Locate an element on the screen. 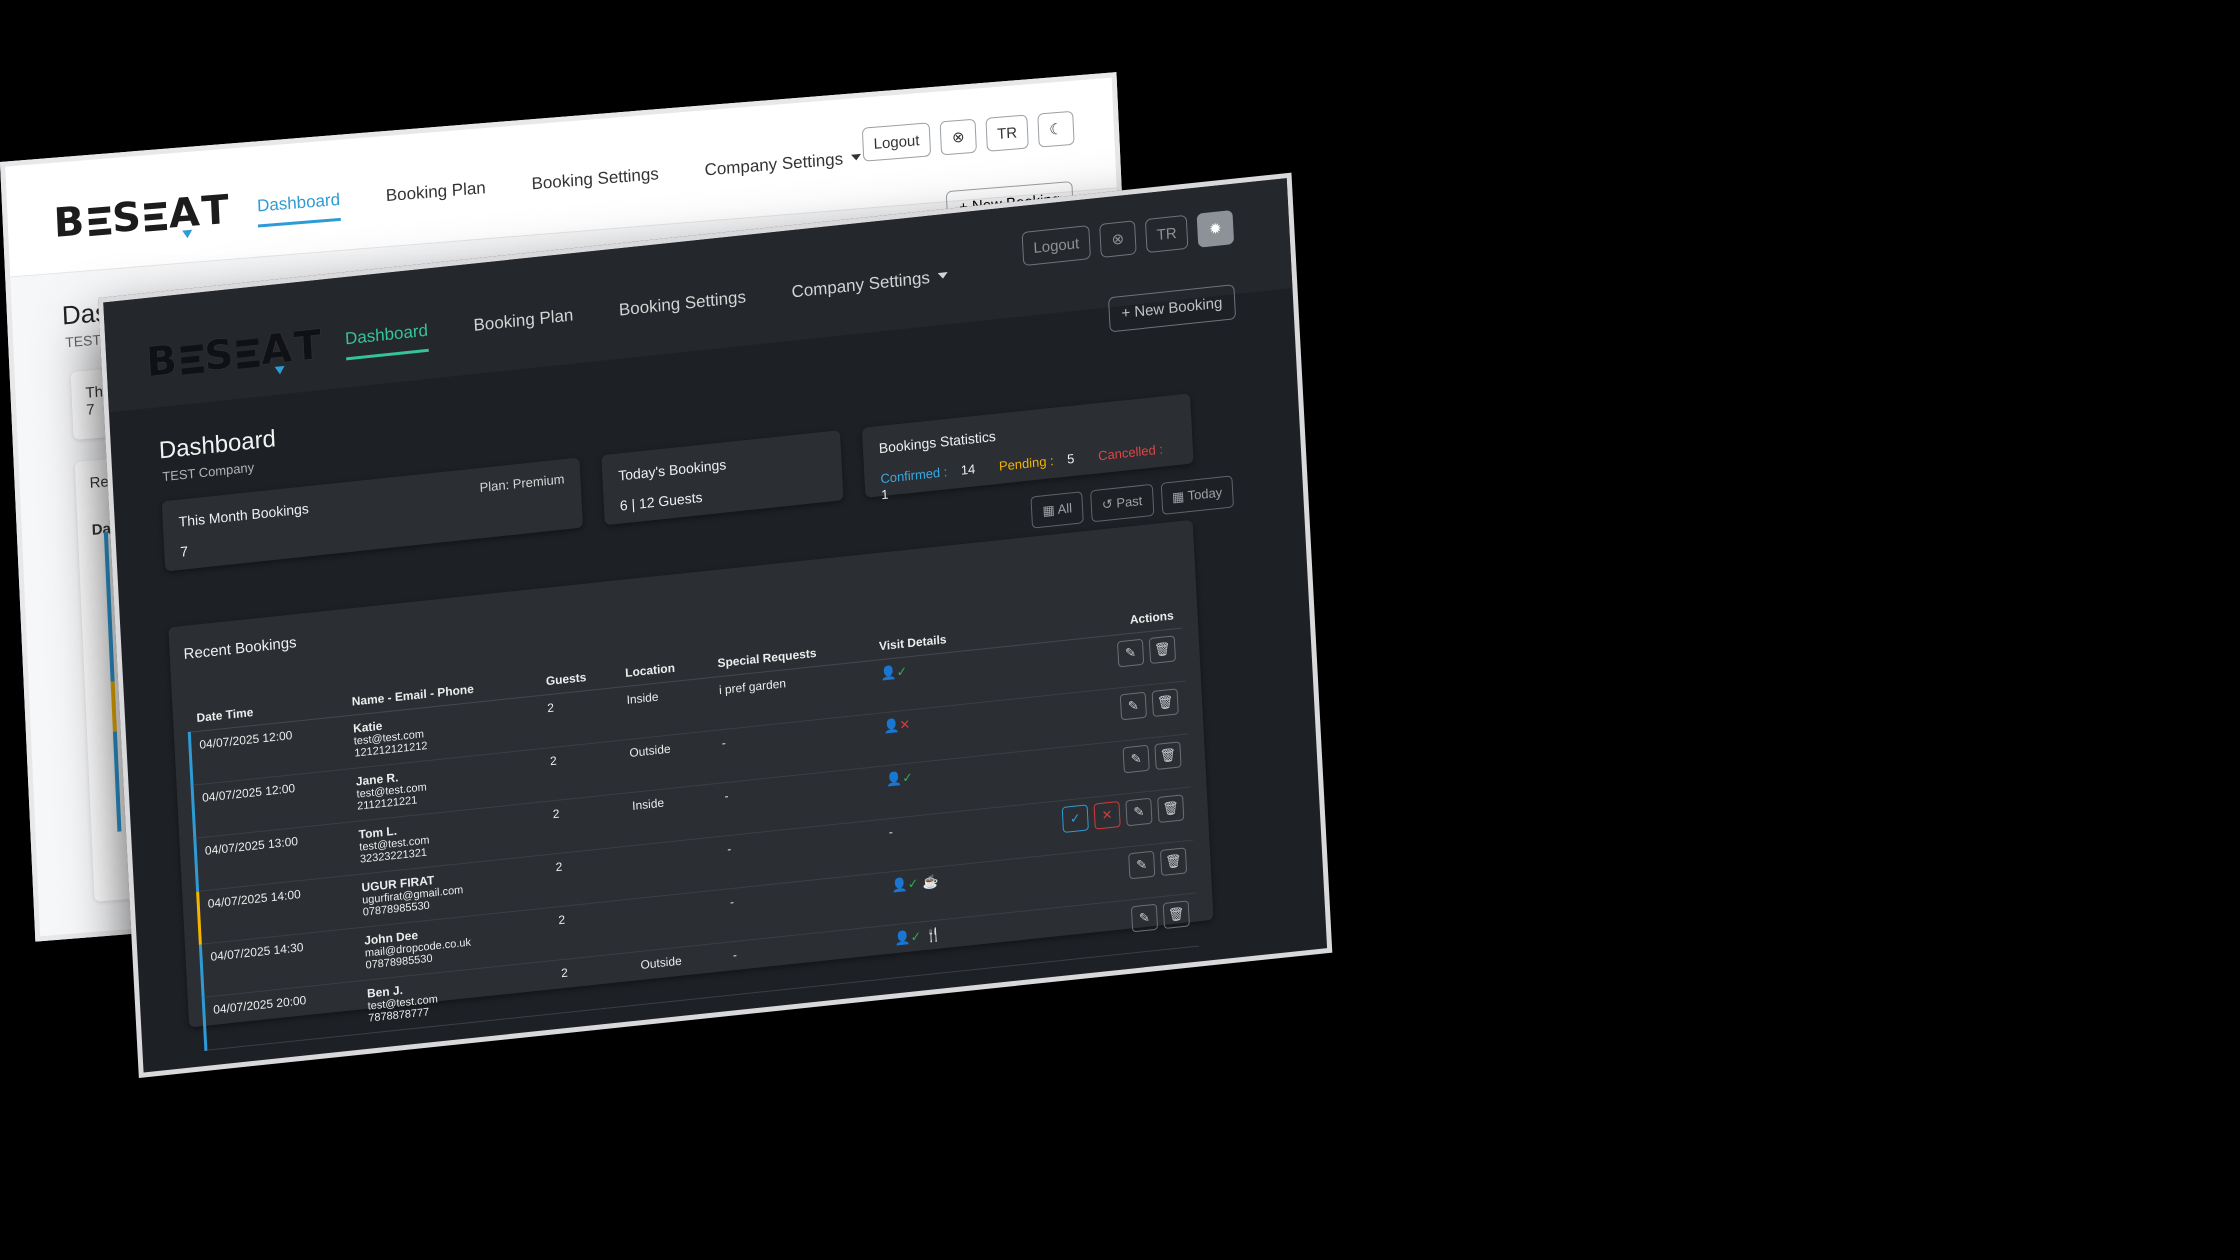  confirmed-count: 14 is located at coordinates (968, 469).